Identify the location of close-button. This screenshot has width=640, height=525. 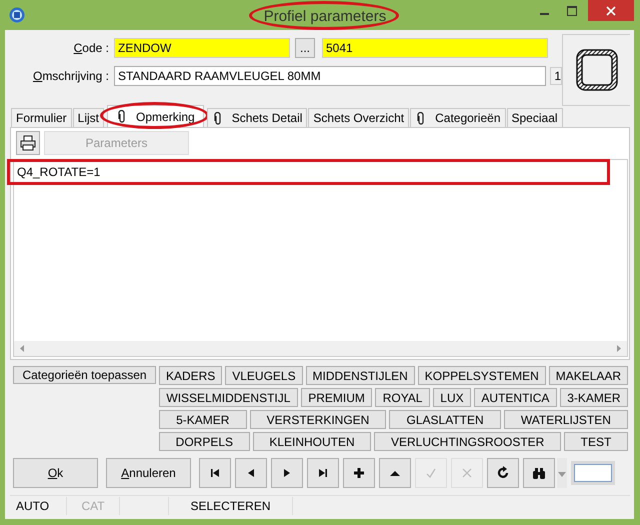
(611, 10).